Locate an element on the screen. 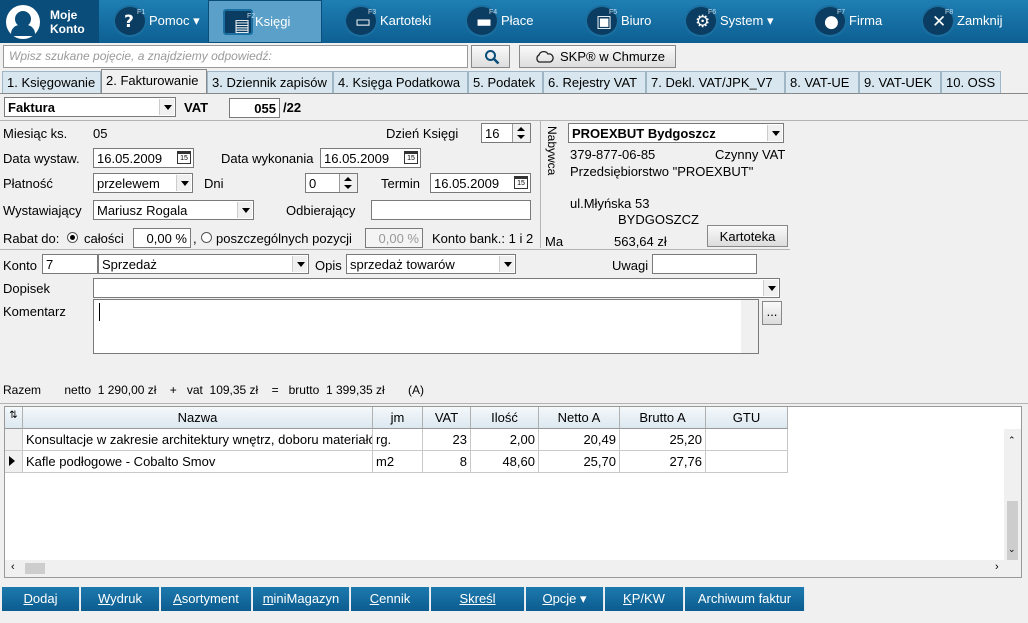 The height and width of the screenshot is (623, 1028). column-header-6: Brutto A is located at coordinates (663, 418).